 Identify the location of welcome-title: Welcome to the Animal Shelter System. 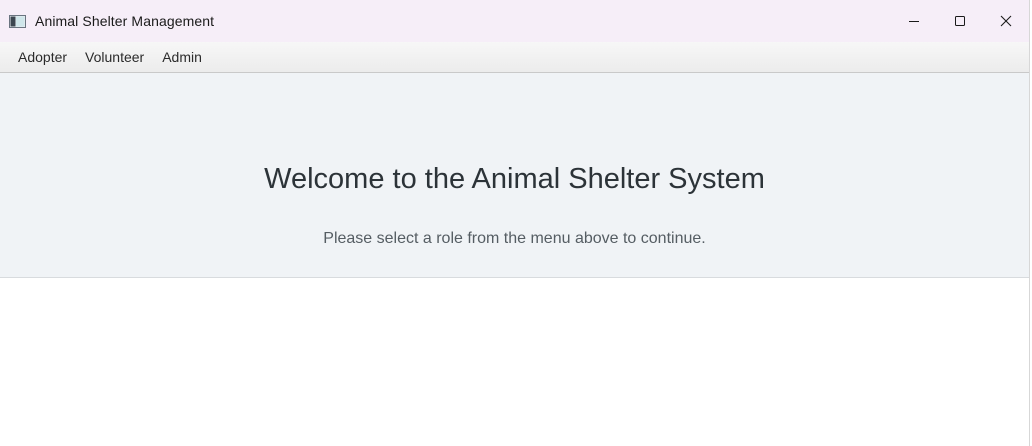
(514, 179).